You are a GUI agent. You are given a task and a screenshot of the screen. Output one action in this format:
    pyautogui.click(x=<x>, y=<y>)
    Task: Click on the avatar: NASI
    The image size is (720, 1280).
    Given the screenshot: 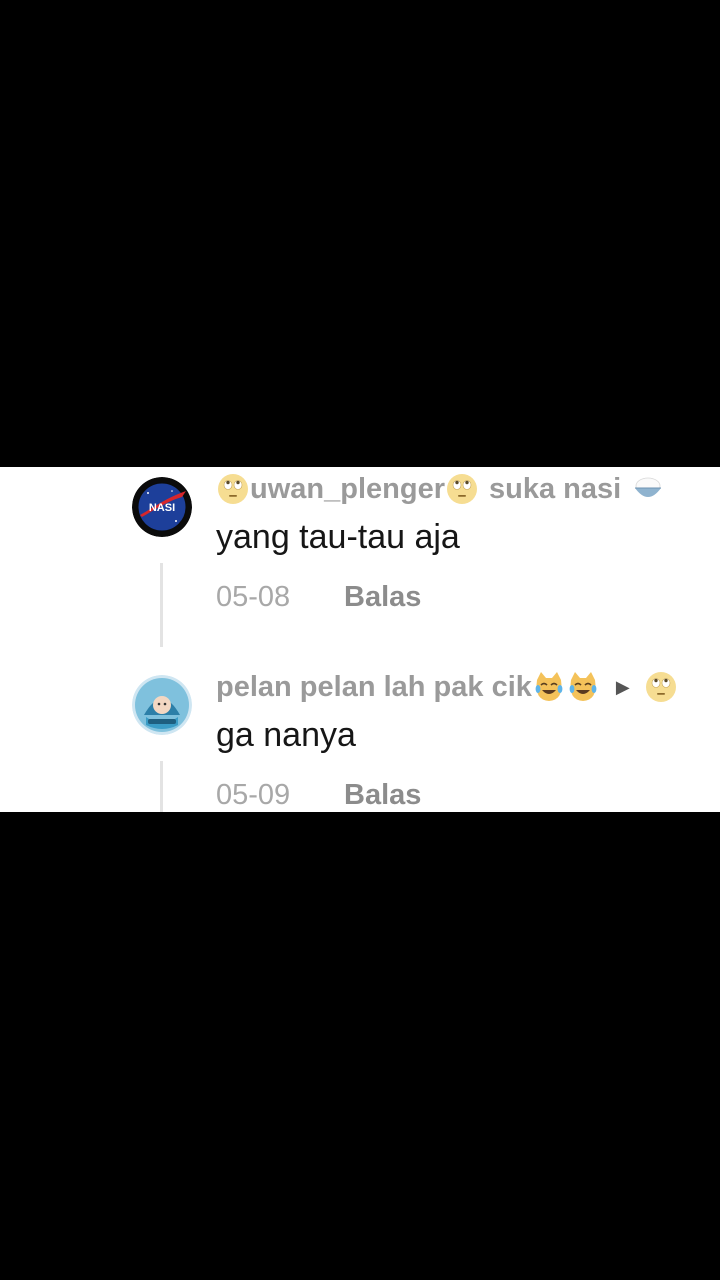 What is the action you would take?
    pyautogui.click(x=162, y=507)
    